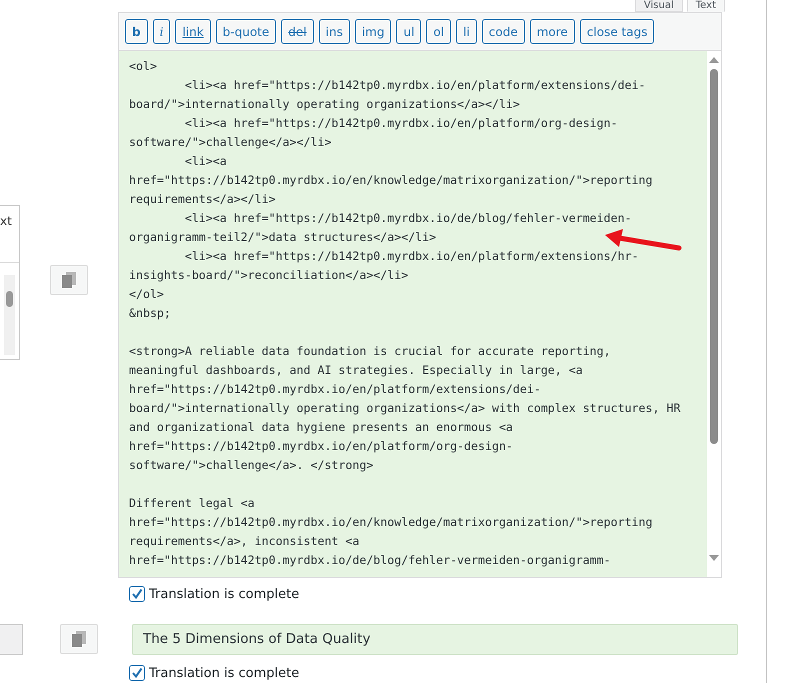 The height and width of the screenshot is (683, 793). I want to click on format-button: li, so click(466, 31).